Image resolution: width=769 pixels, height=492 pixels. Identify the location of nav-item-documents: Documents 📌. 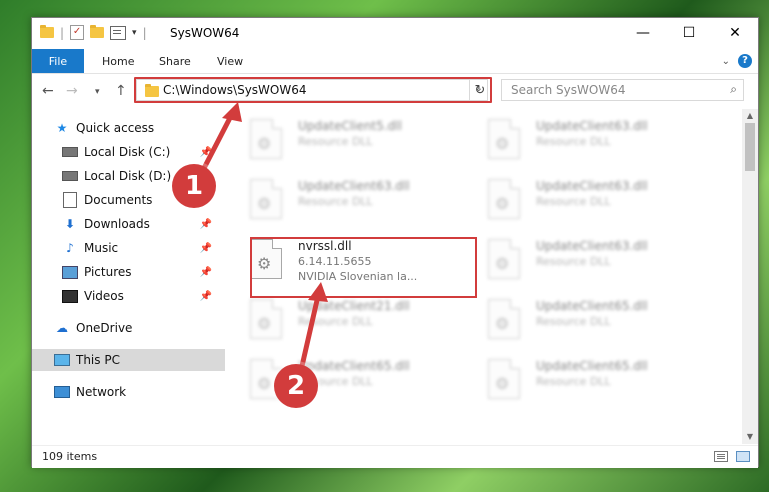
(137, 200).